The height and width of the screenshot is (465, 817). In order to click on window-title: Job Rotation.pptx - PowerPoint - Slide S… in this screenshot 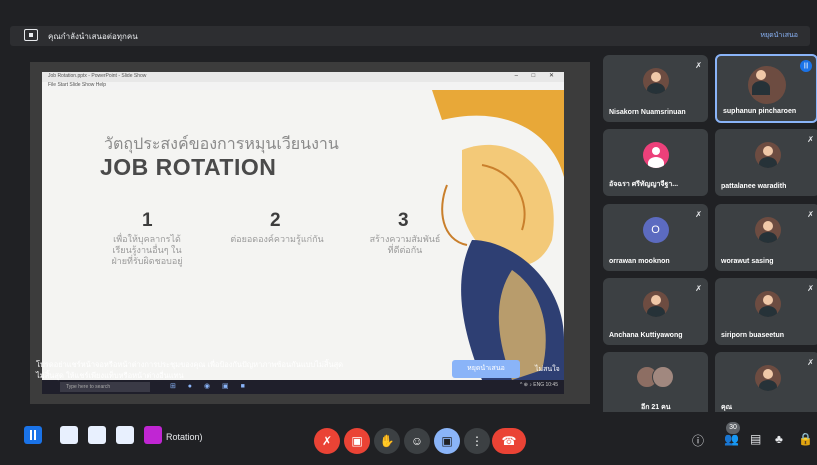, I will do `click(97, 76)`.